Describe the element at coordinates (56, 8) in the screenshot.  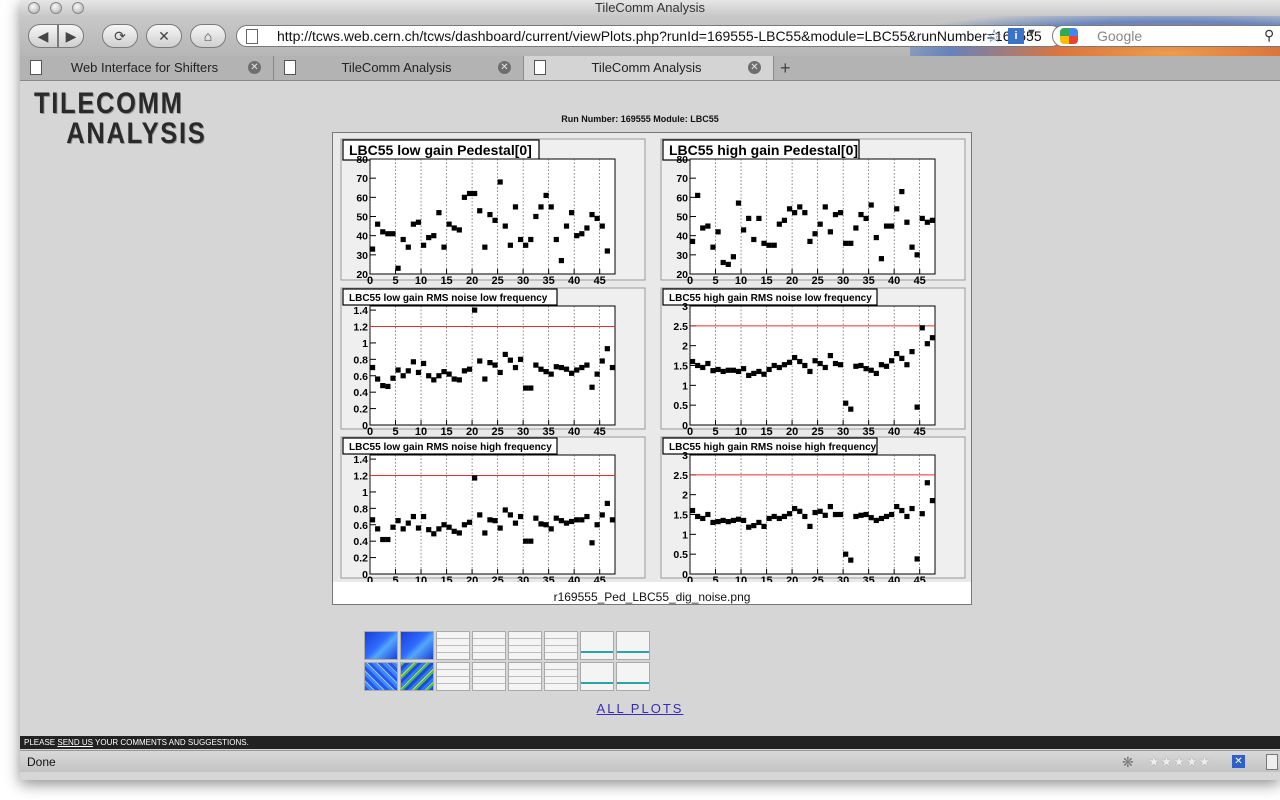
I see `minimize-window-button` at that location.